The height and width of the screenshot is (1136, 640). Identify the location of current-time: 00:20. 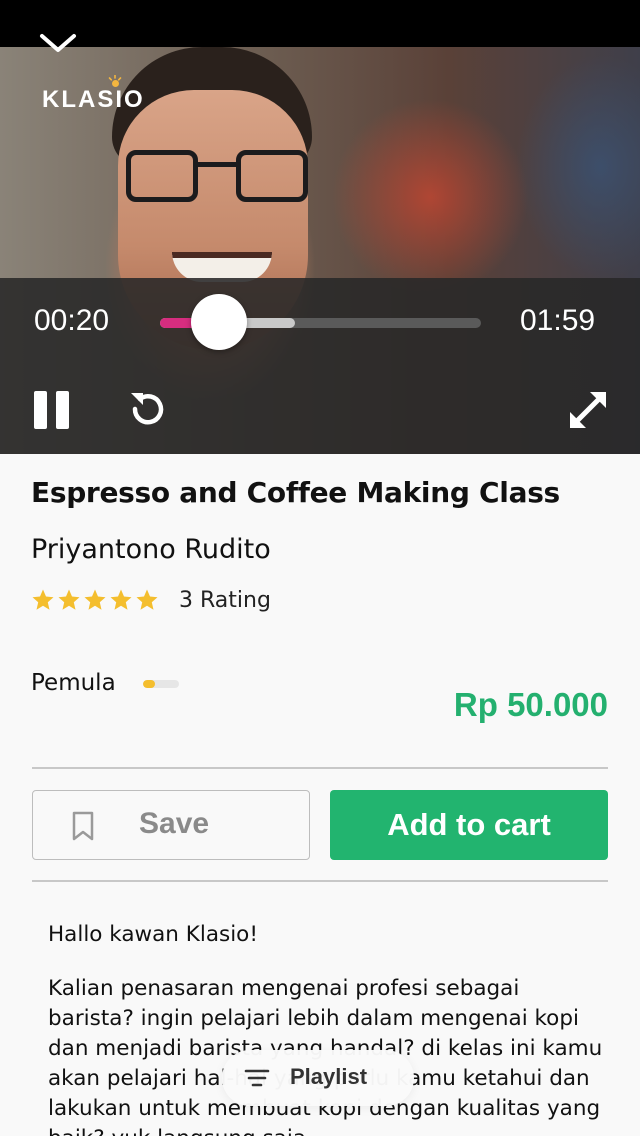
(72, 320).